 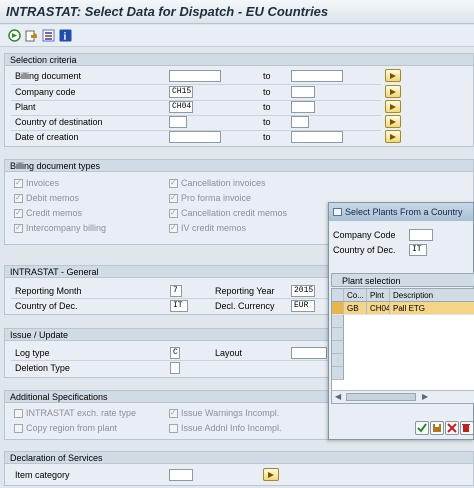 I want to click on intercompany-billing-checkbox, so click(x=18, y=228).